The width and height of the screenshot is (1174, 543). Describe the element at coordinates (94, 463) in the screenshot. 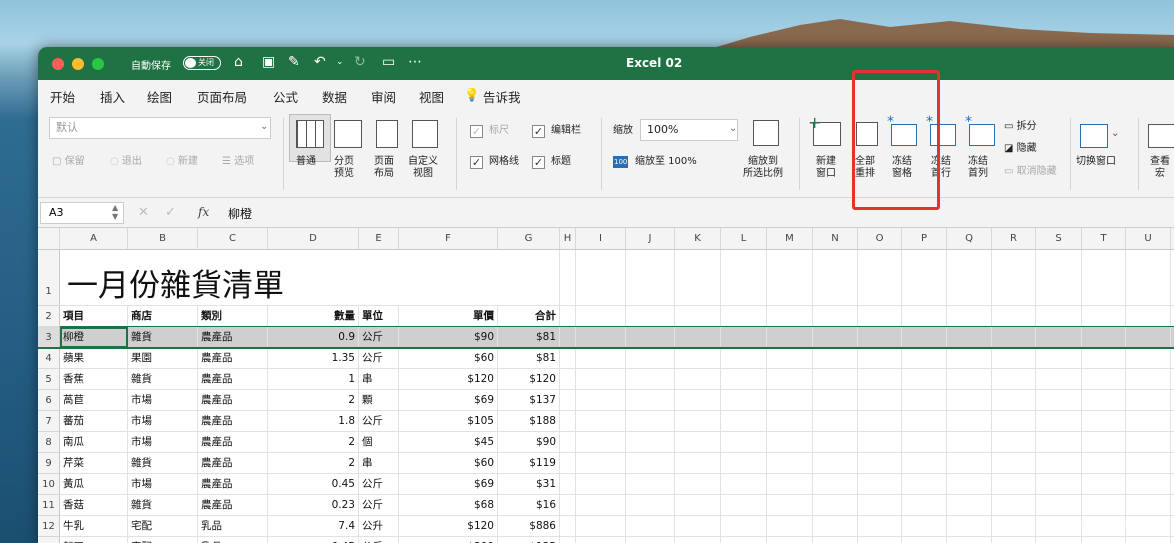

I see `data-cell: 芹菜` at that location.